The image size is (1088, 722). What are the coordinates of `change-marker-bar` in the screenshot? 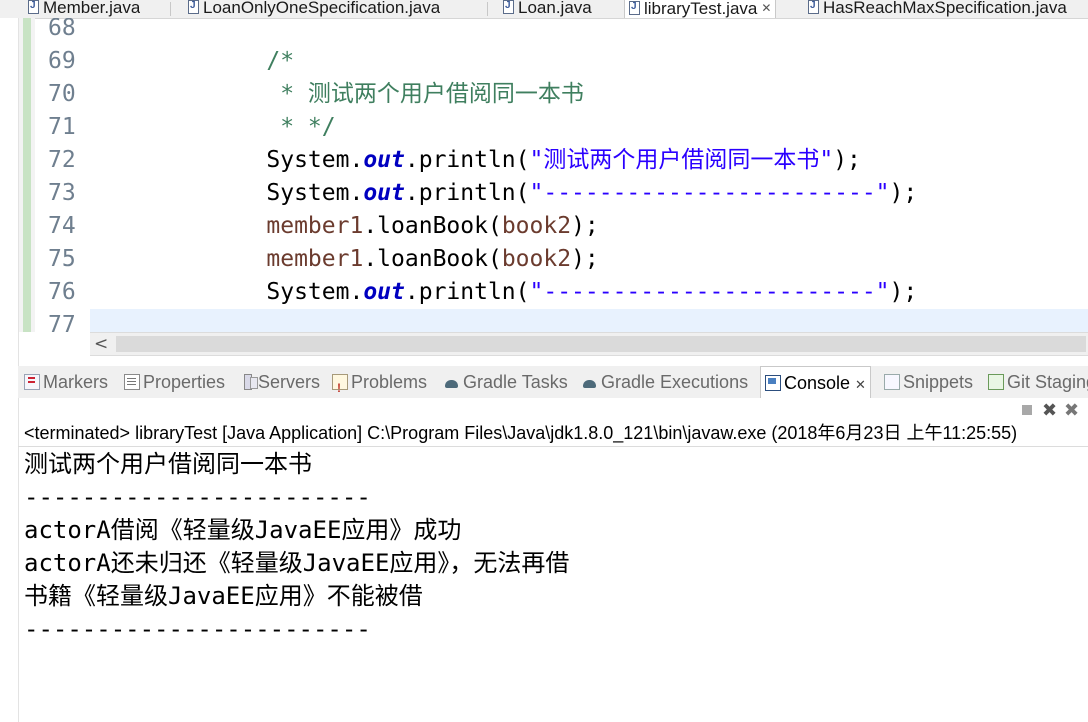 It's located at (27, 175).